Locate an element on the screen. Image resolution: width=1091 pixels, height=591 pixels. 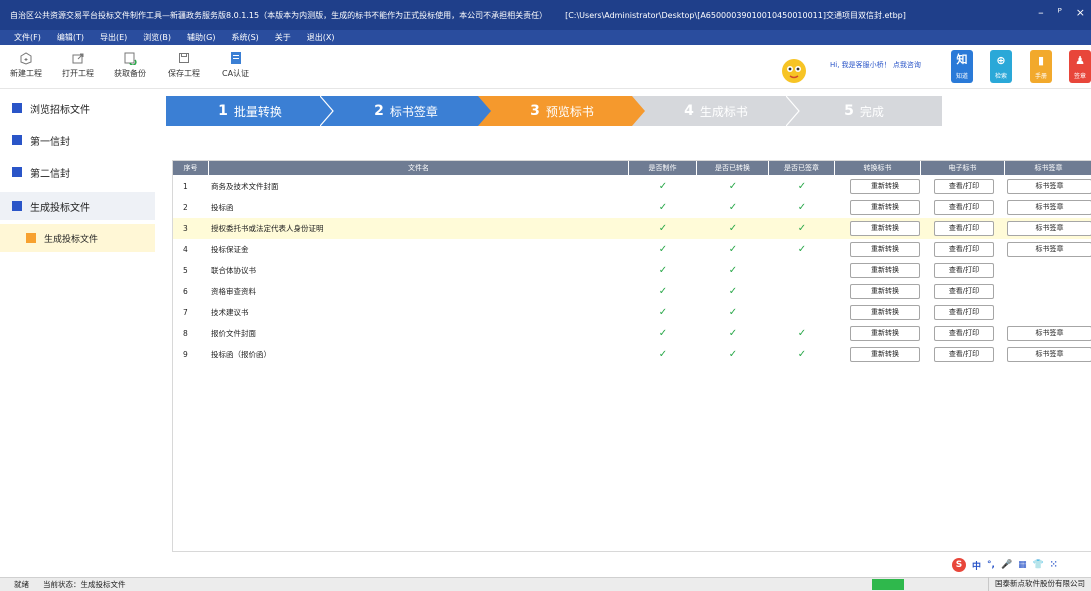
ime-punctuation-icon: °, is located at coordinates (991, 565).